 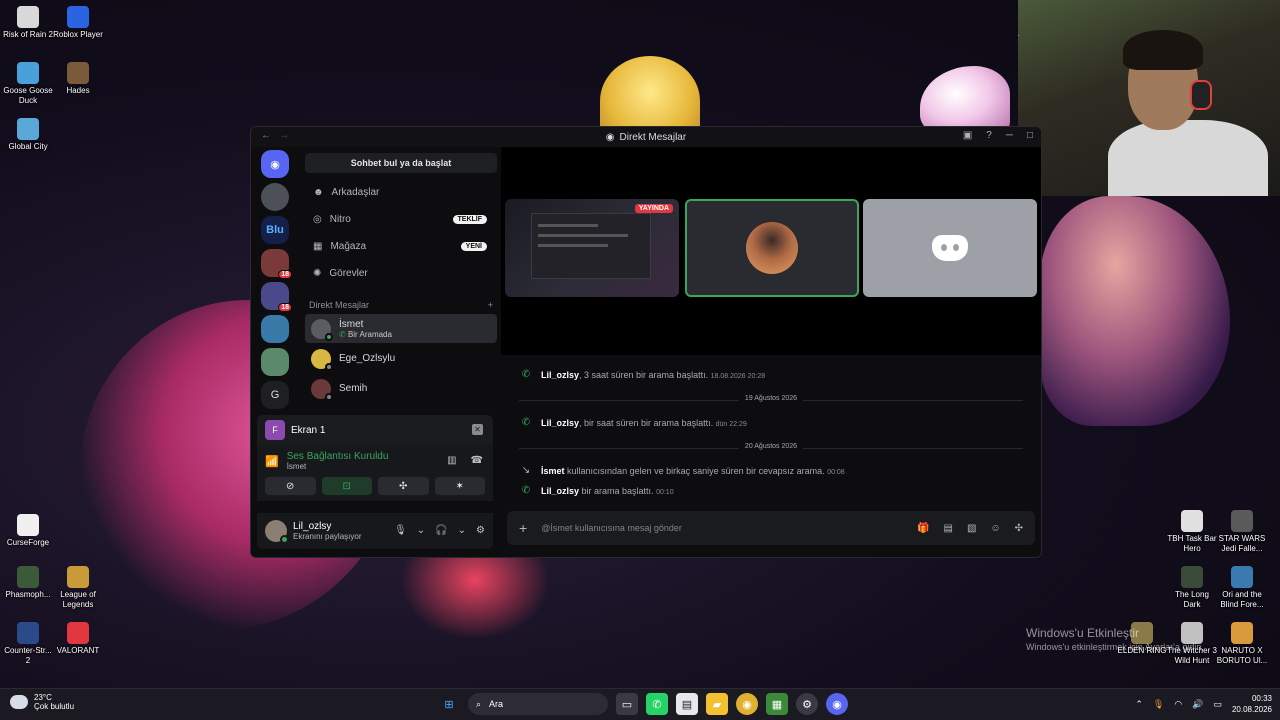 What do you see at coordinates (459, 486) in the screenshot?
I see `soundboard-button: ✶` at bounding box center [459, 486].